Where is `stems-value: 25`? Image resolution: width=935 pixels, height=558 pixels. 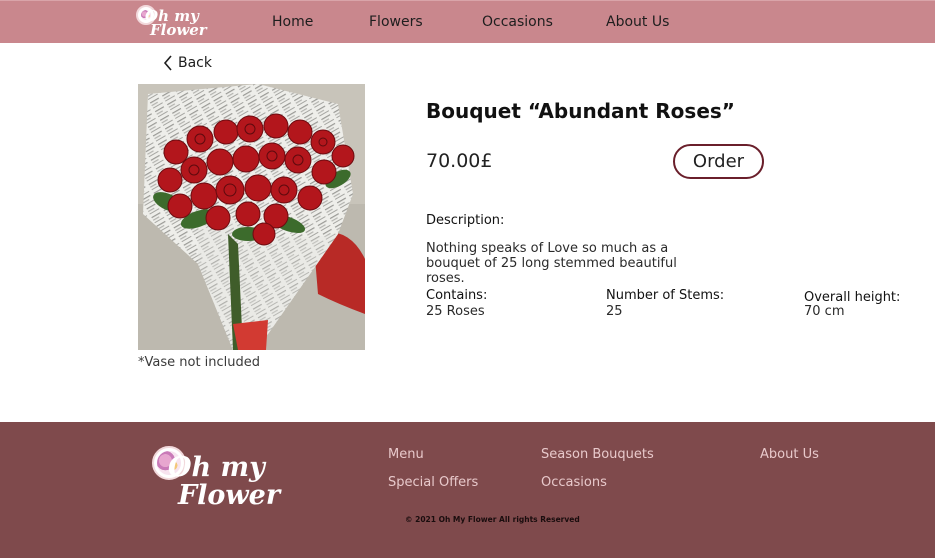 stems-value: 25 is located at coordinates (614, 311).